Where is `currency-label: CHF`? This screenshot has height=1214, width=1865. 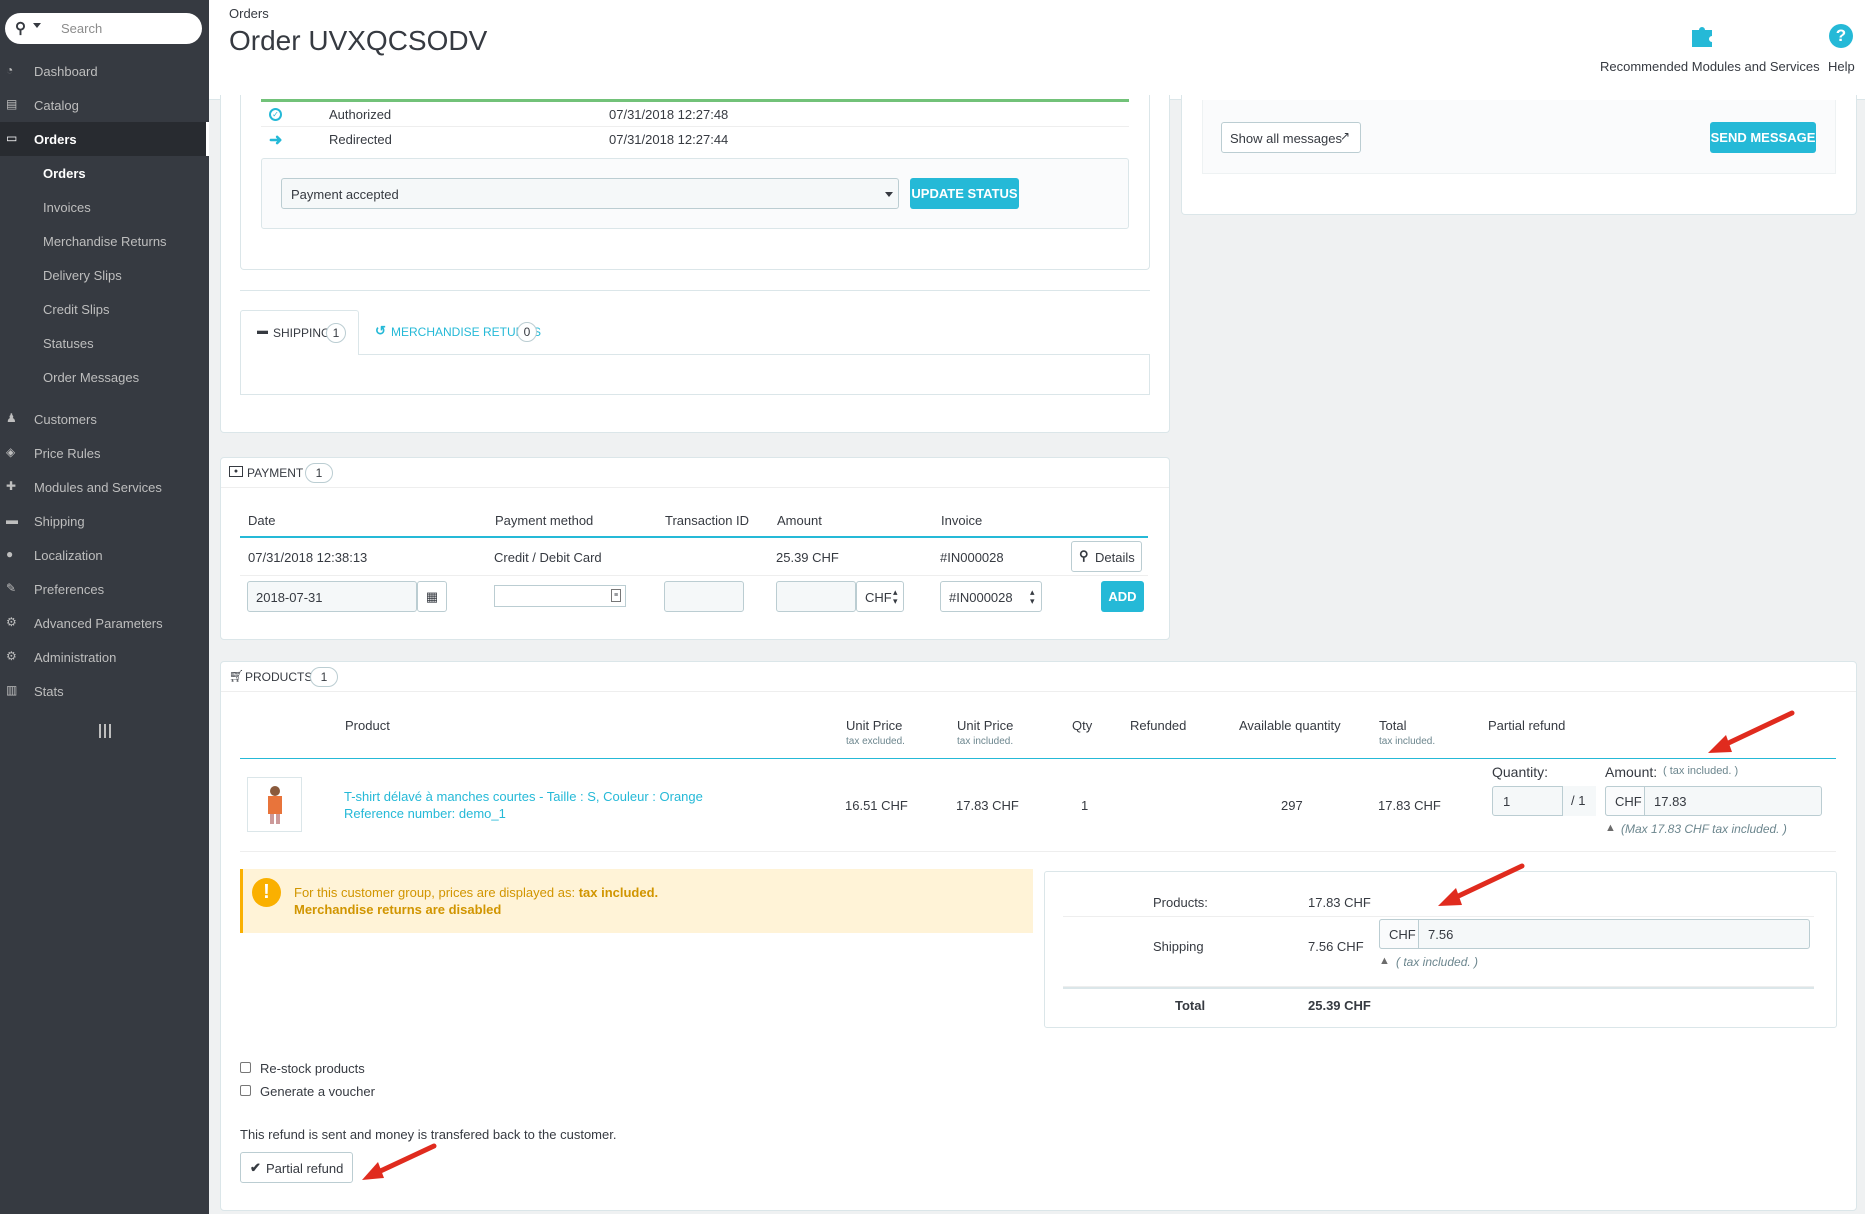
currency-label: CHF is located at coordinates (1628, 801).